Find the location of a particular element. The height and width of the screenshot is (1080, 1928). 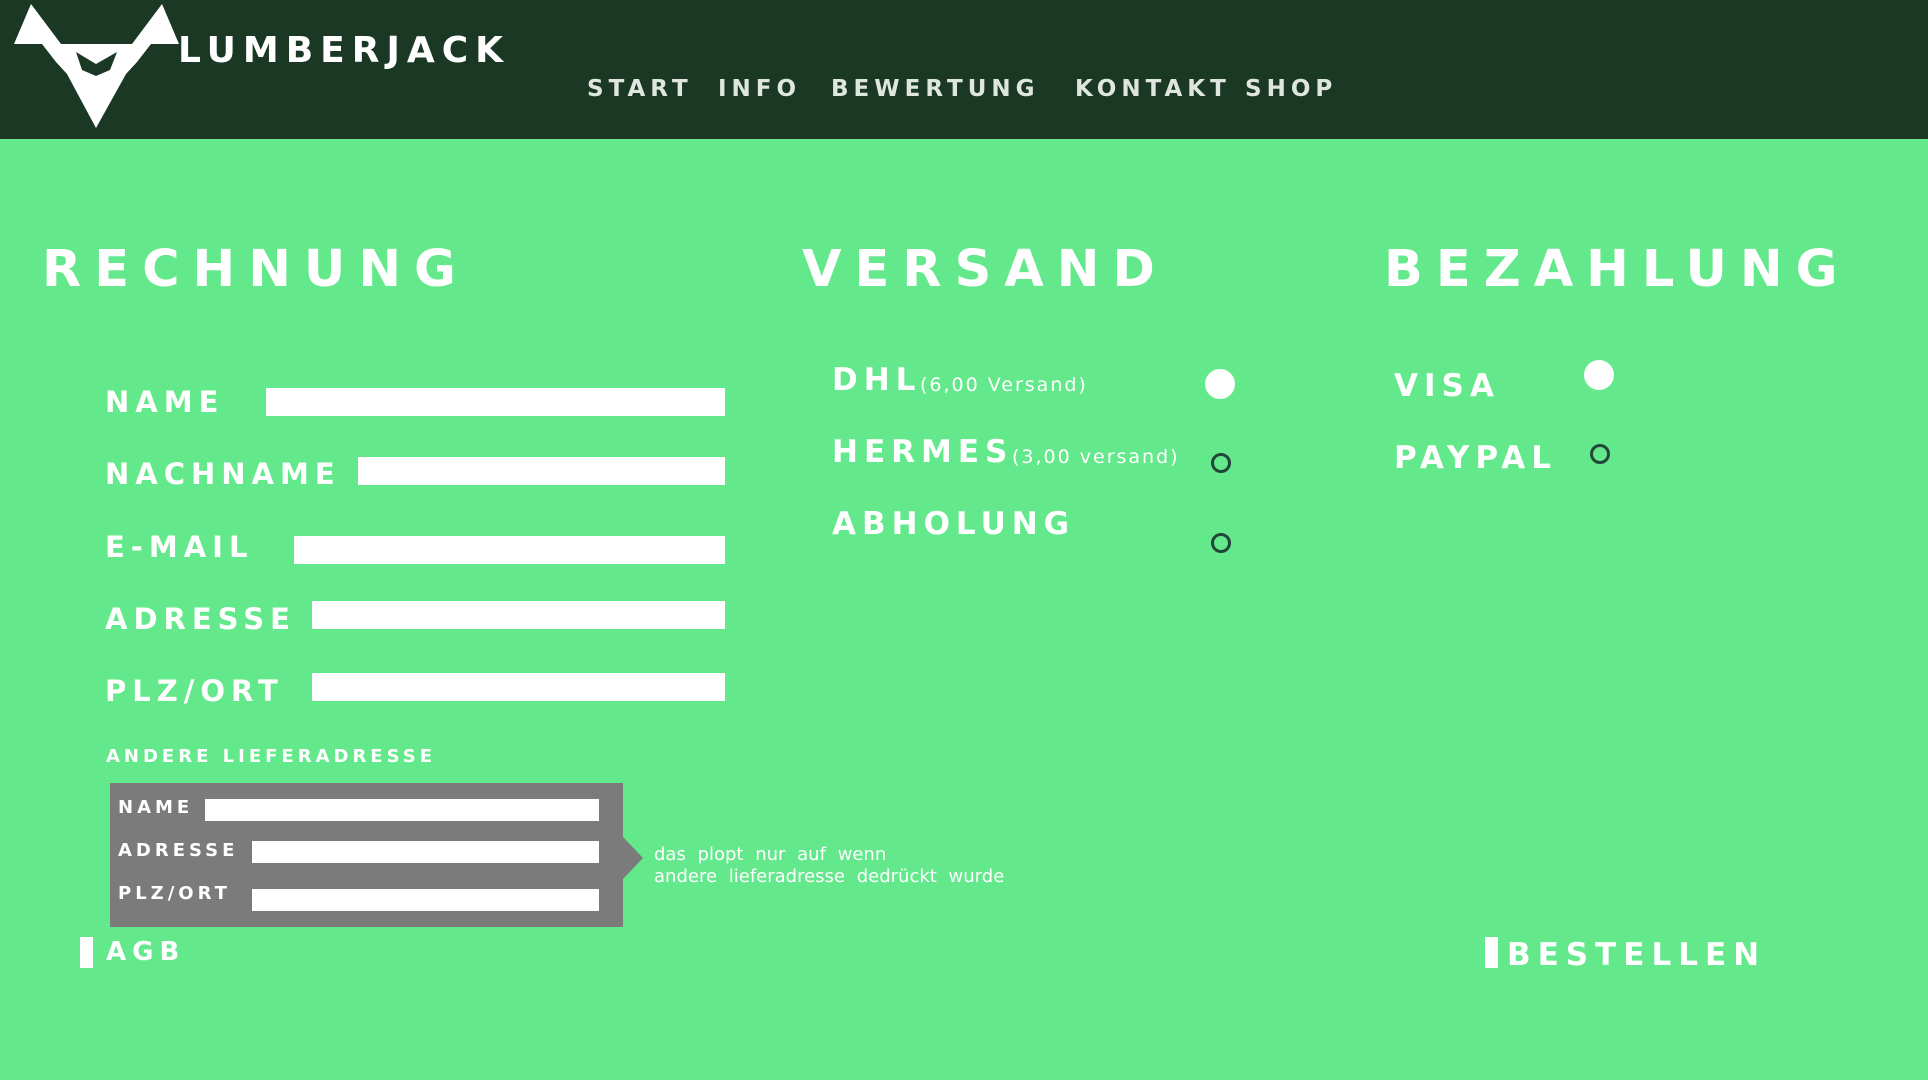

brand-name: LUMBERJACK is located at coordinates (344, 50).